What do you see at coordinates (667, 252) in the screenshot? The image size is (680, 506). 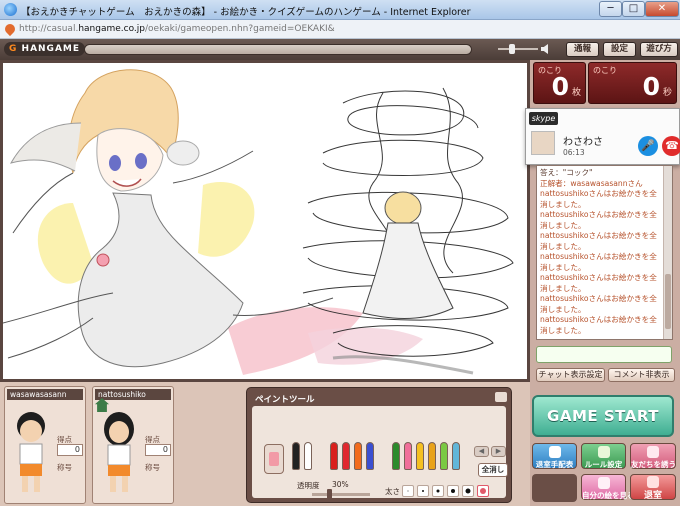 I see `chat-scrollbar` at bounding box center [667, 252].